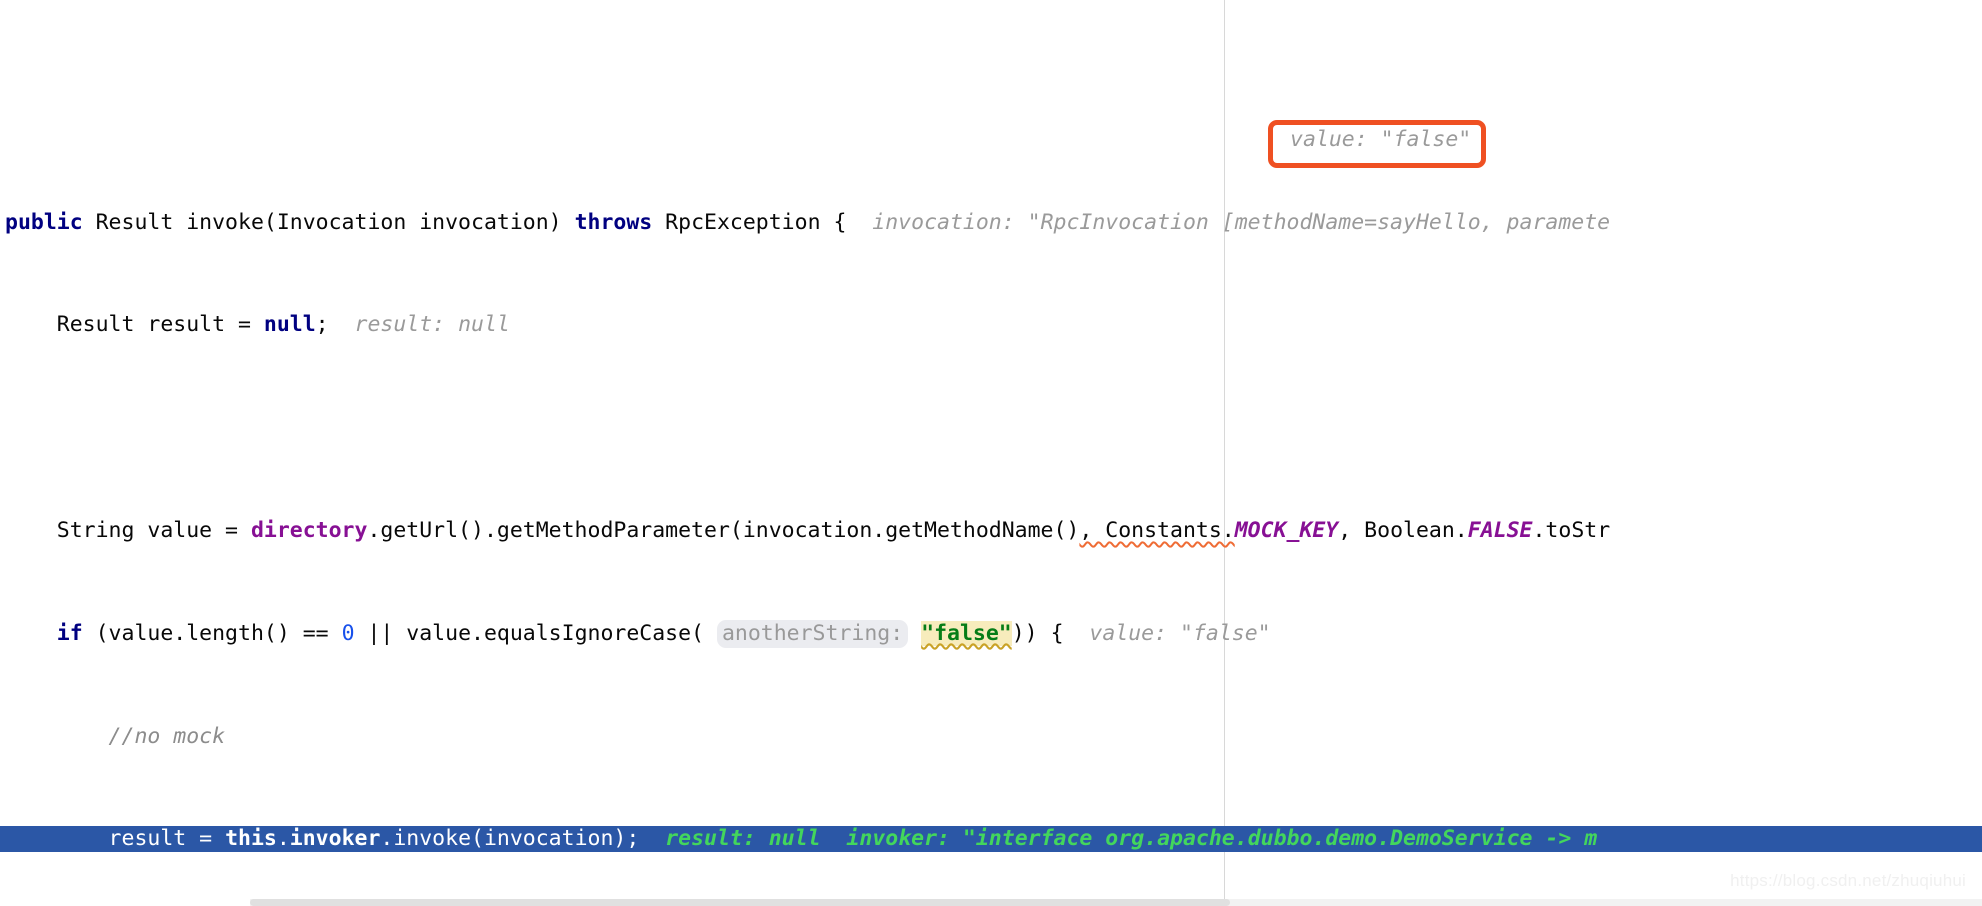  What do you see at coordinates (328, 222) in the screenshot?
I see `line1-signature: Result invoke(Invocation invocation)` at bounding box center [328, 222].